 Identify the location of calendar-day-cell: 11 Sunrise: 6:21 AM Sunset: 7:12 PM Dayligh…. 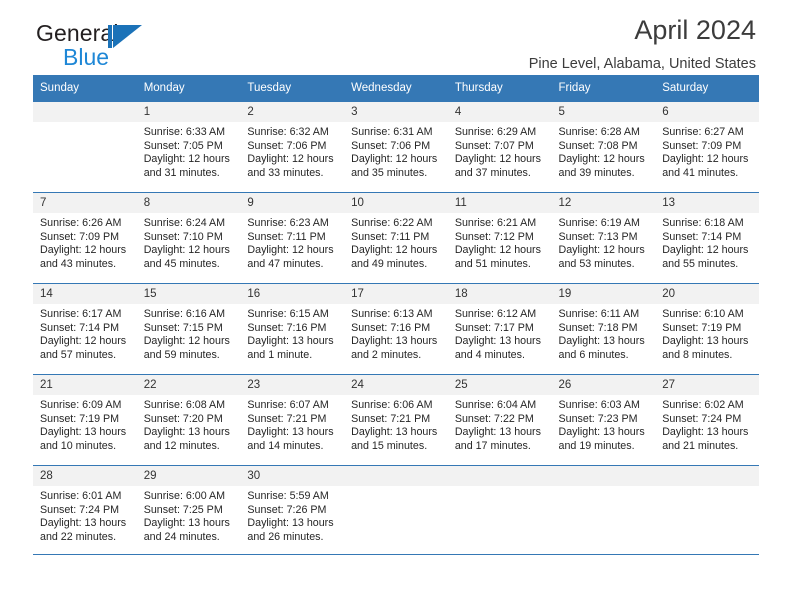
(499, 238).